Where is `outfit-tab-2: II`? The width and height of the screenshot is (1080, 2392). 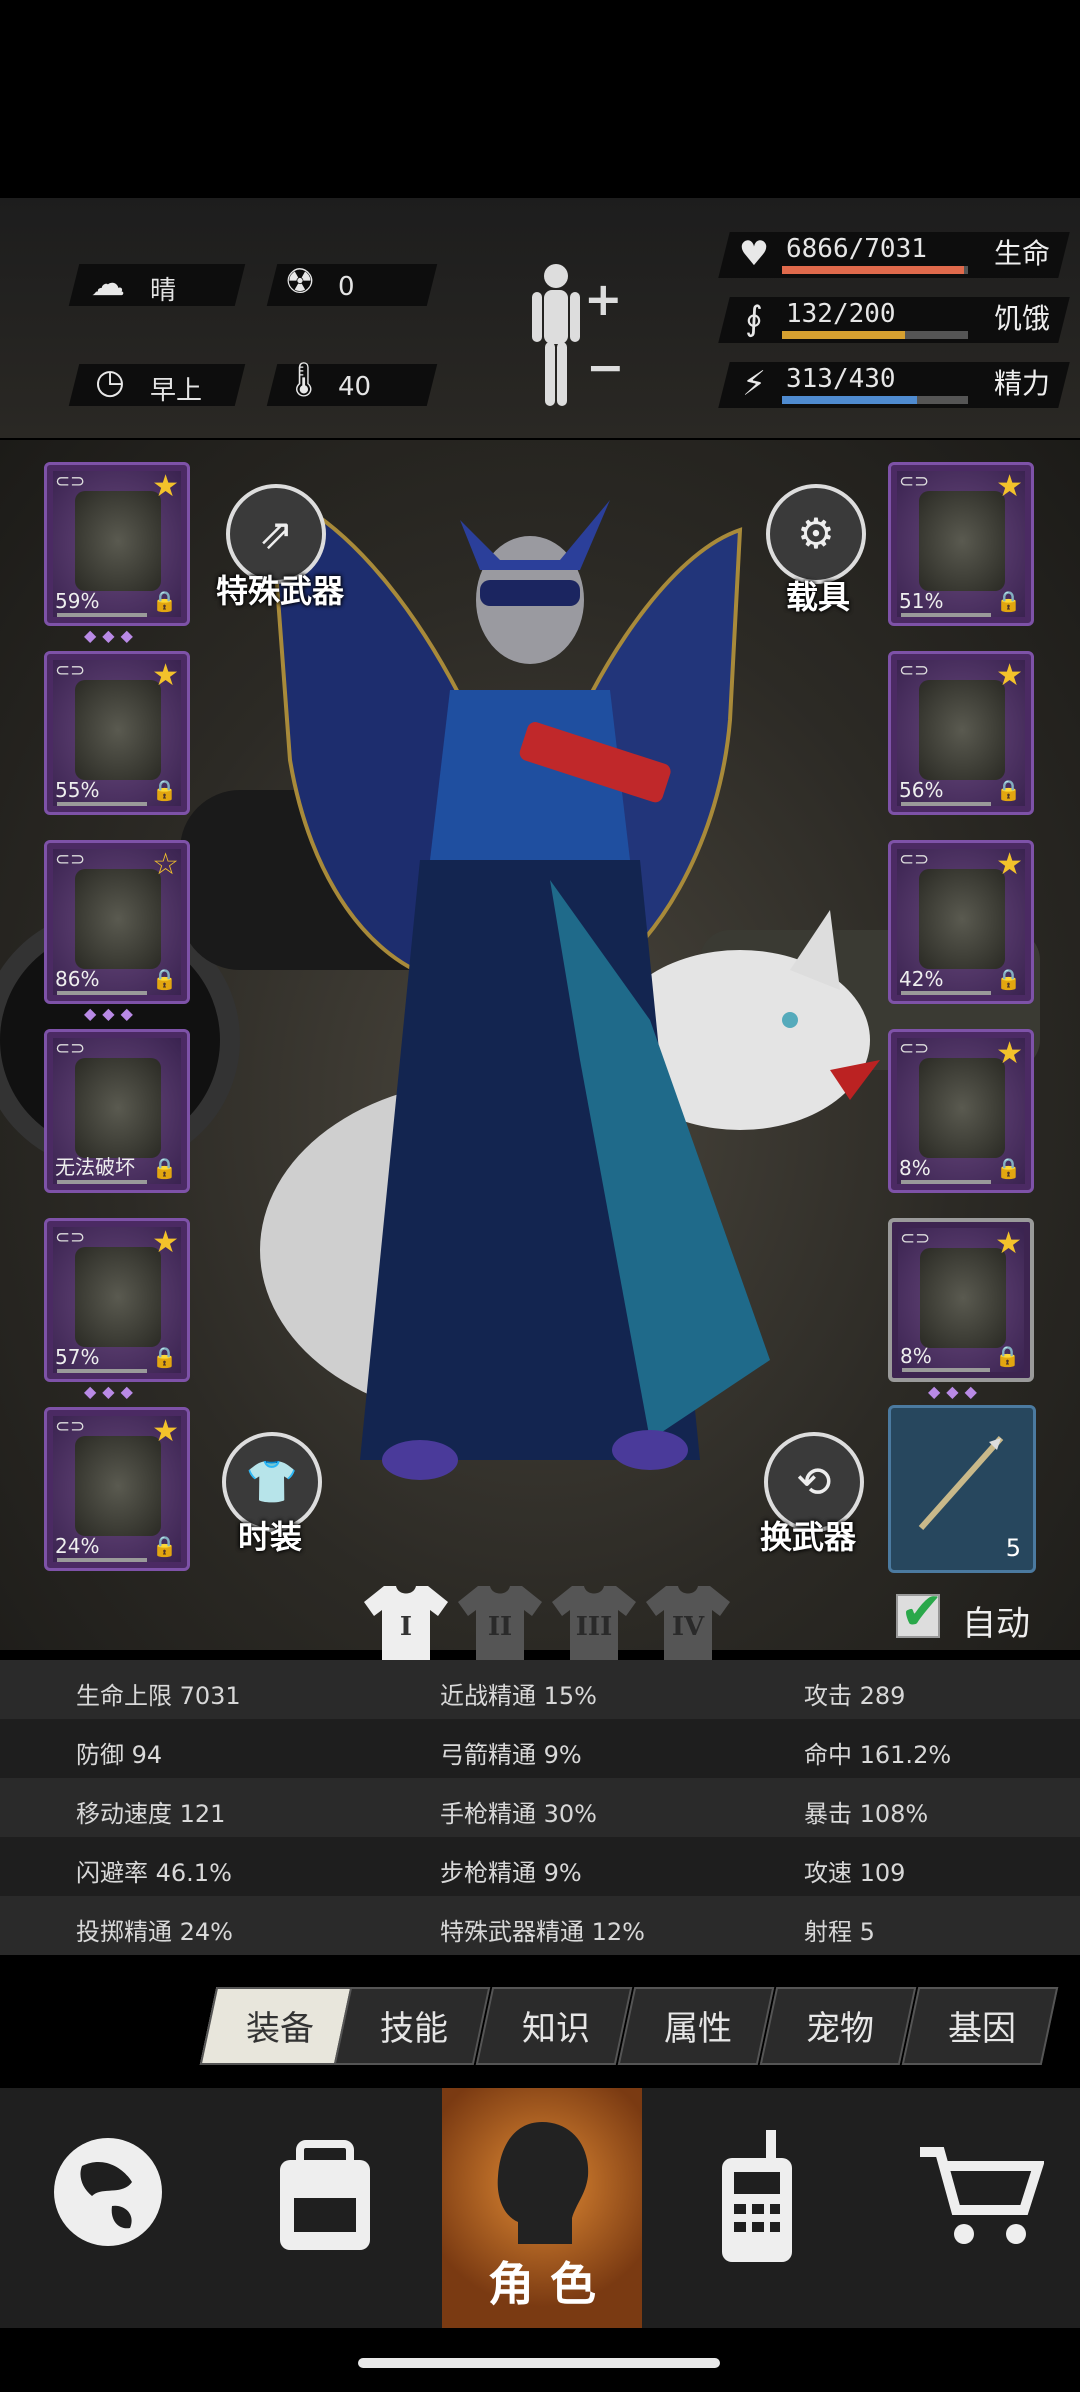 outfit-tab-2: II is located at coordinates (500, 1622).